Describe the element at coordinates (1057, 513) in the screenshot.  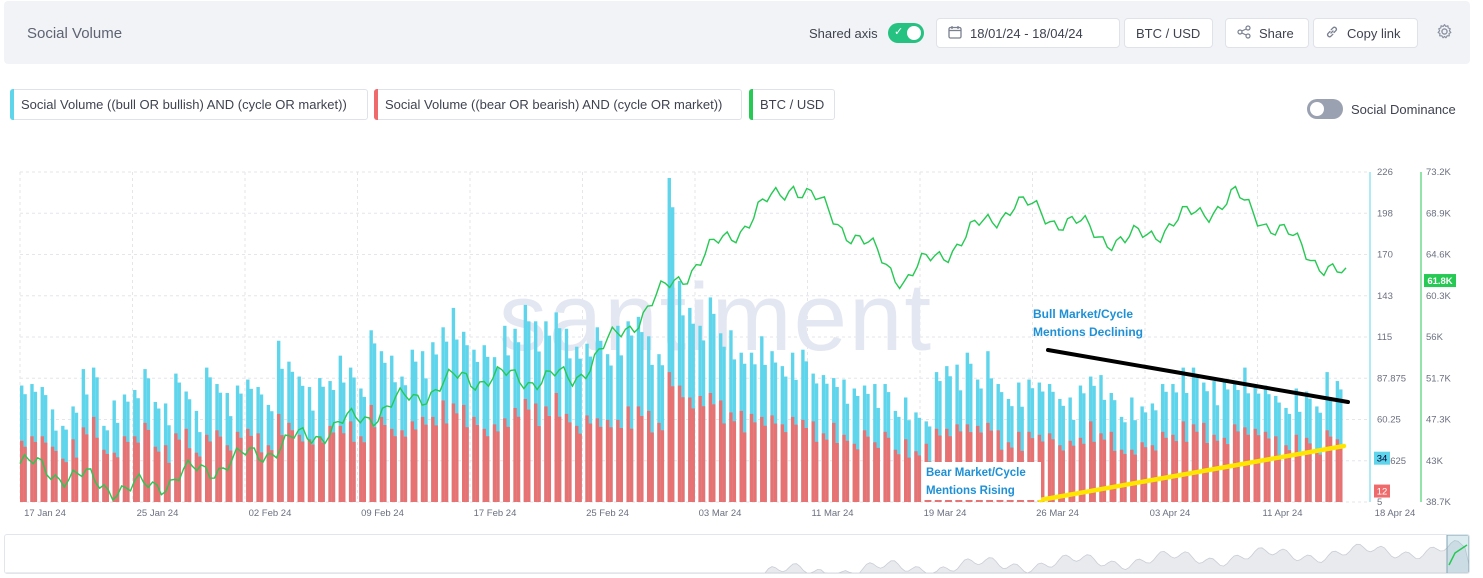
I see `x-tick-label: 26 Mar 24` at that location.